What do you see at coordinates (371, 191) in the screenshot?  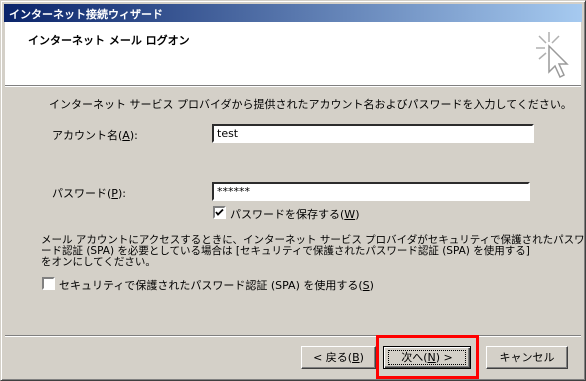 I see `password-input: ******` at bounding box center [371, 191].